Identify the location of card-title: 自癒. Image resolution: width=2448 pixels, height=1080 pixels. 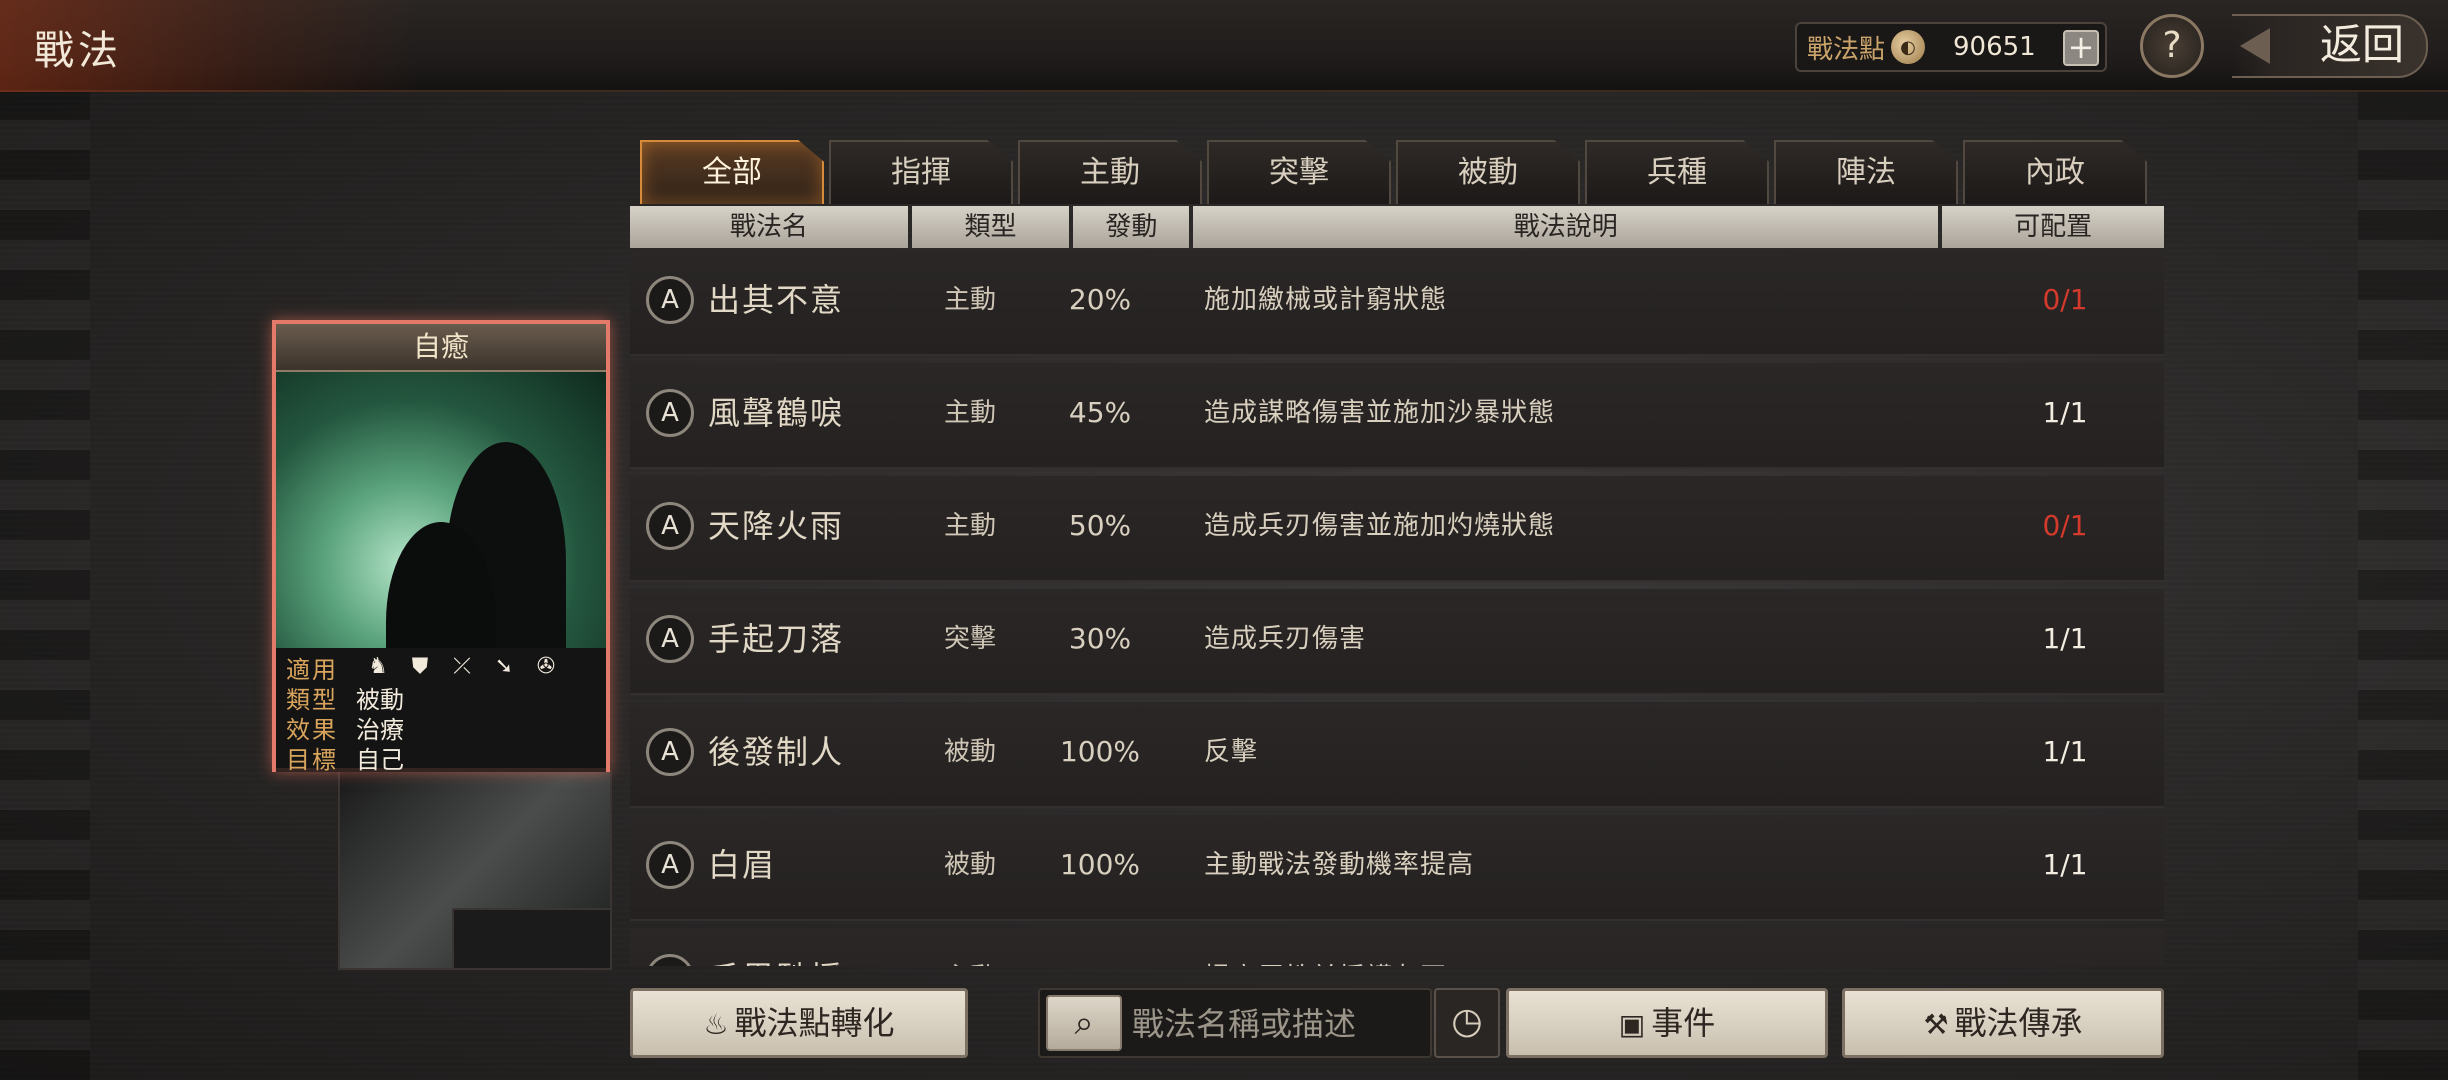
(441, 348).